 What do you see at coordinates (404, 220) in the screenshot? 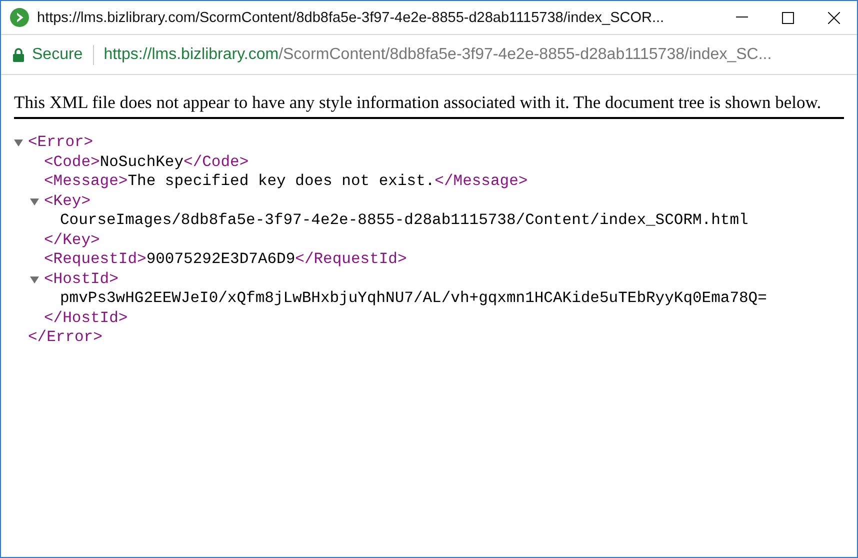
I see `xml-value: CourseImages/8db8fa5e-3f97-4e2e-8855-d28ab1115738/Content/index_SCORM.html` at bounding box center [404, 220].